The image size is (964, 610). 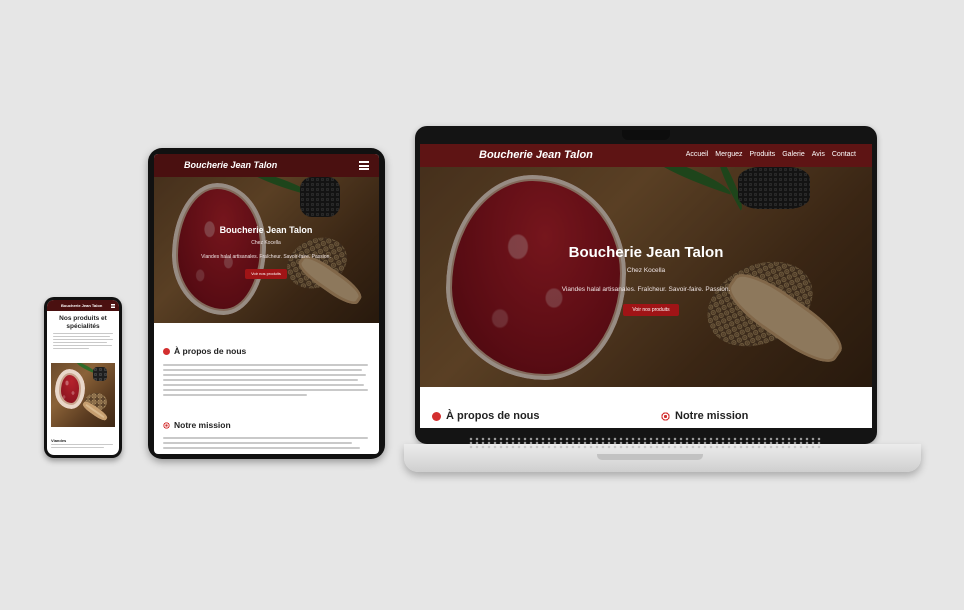 What do you see at coordinates (646, 135) in the screenshot?
I see `laptop-camera-notch` at bounding box center [646, 135].